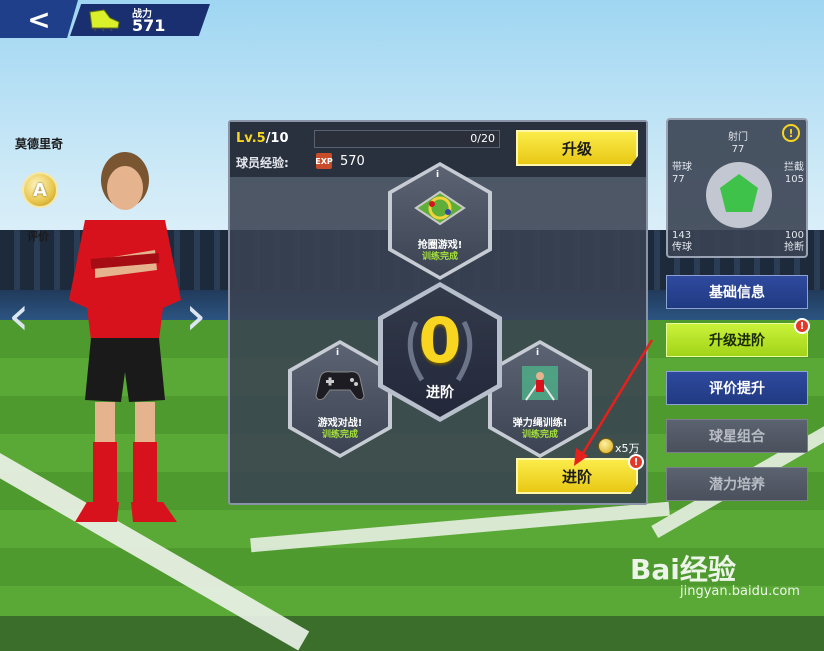 The image size is (824, 651). I want to click on exp-book-icon: EXP, so click(324, 161).